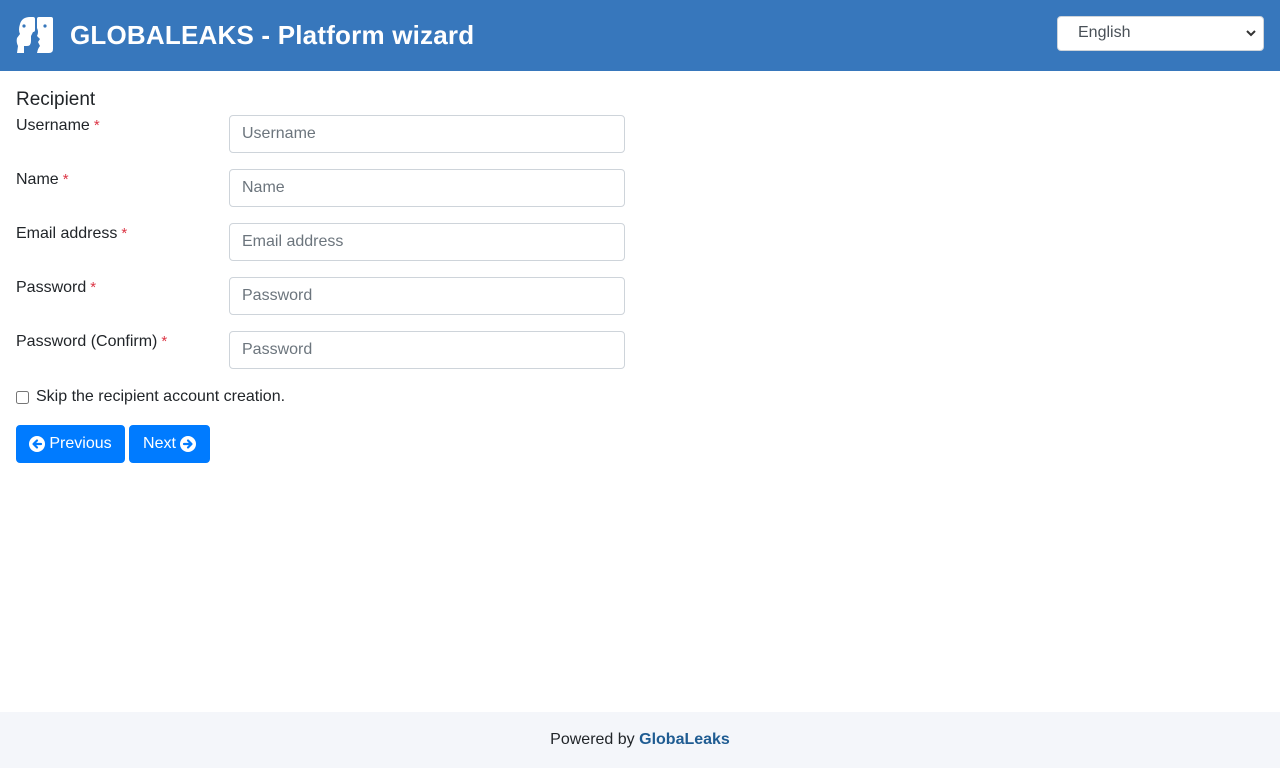 The width and height of the screenshot is (1280, 768). I want to click on email-input, so click(427, 242).